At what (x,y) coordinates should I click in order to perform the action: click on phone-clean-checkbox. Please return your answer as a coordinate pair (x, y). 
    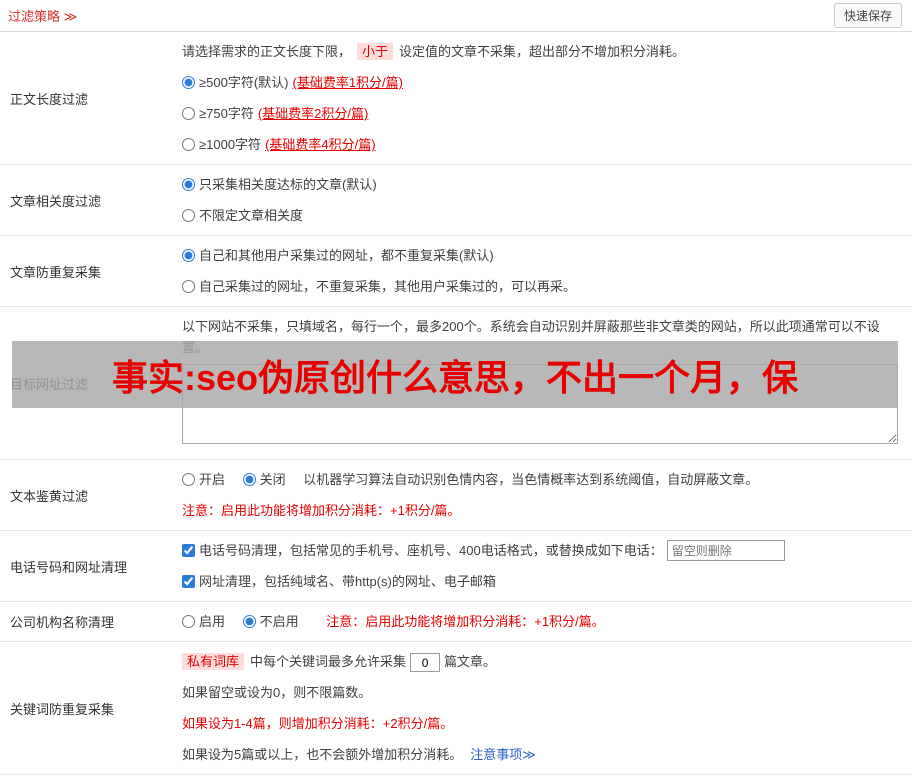
    Looking at the image, I should click on (188, 550).